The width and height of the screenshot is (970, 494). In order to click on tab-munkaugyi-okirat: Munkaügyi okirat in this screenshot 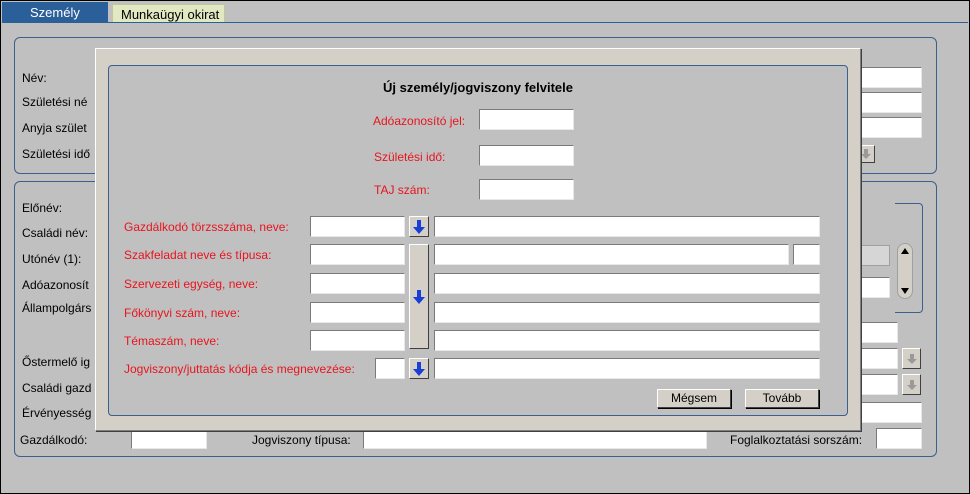, I will do `click(168, 13)`.